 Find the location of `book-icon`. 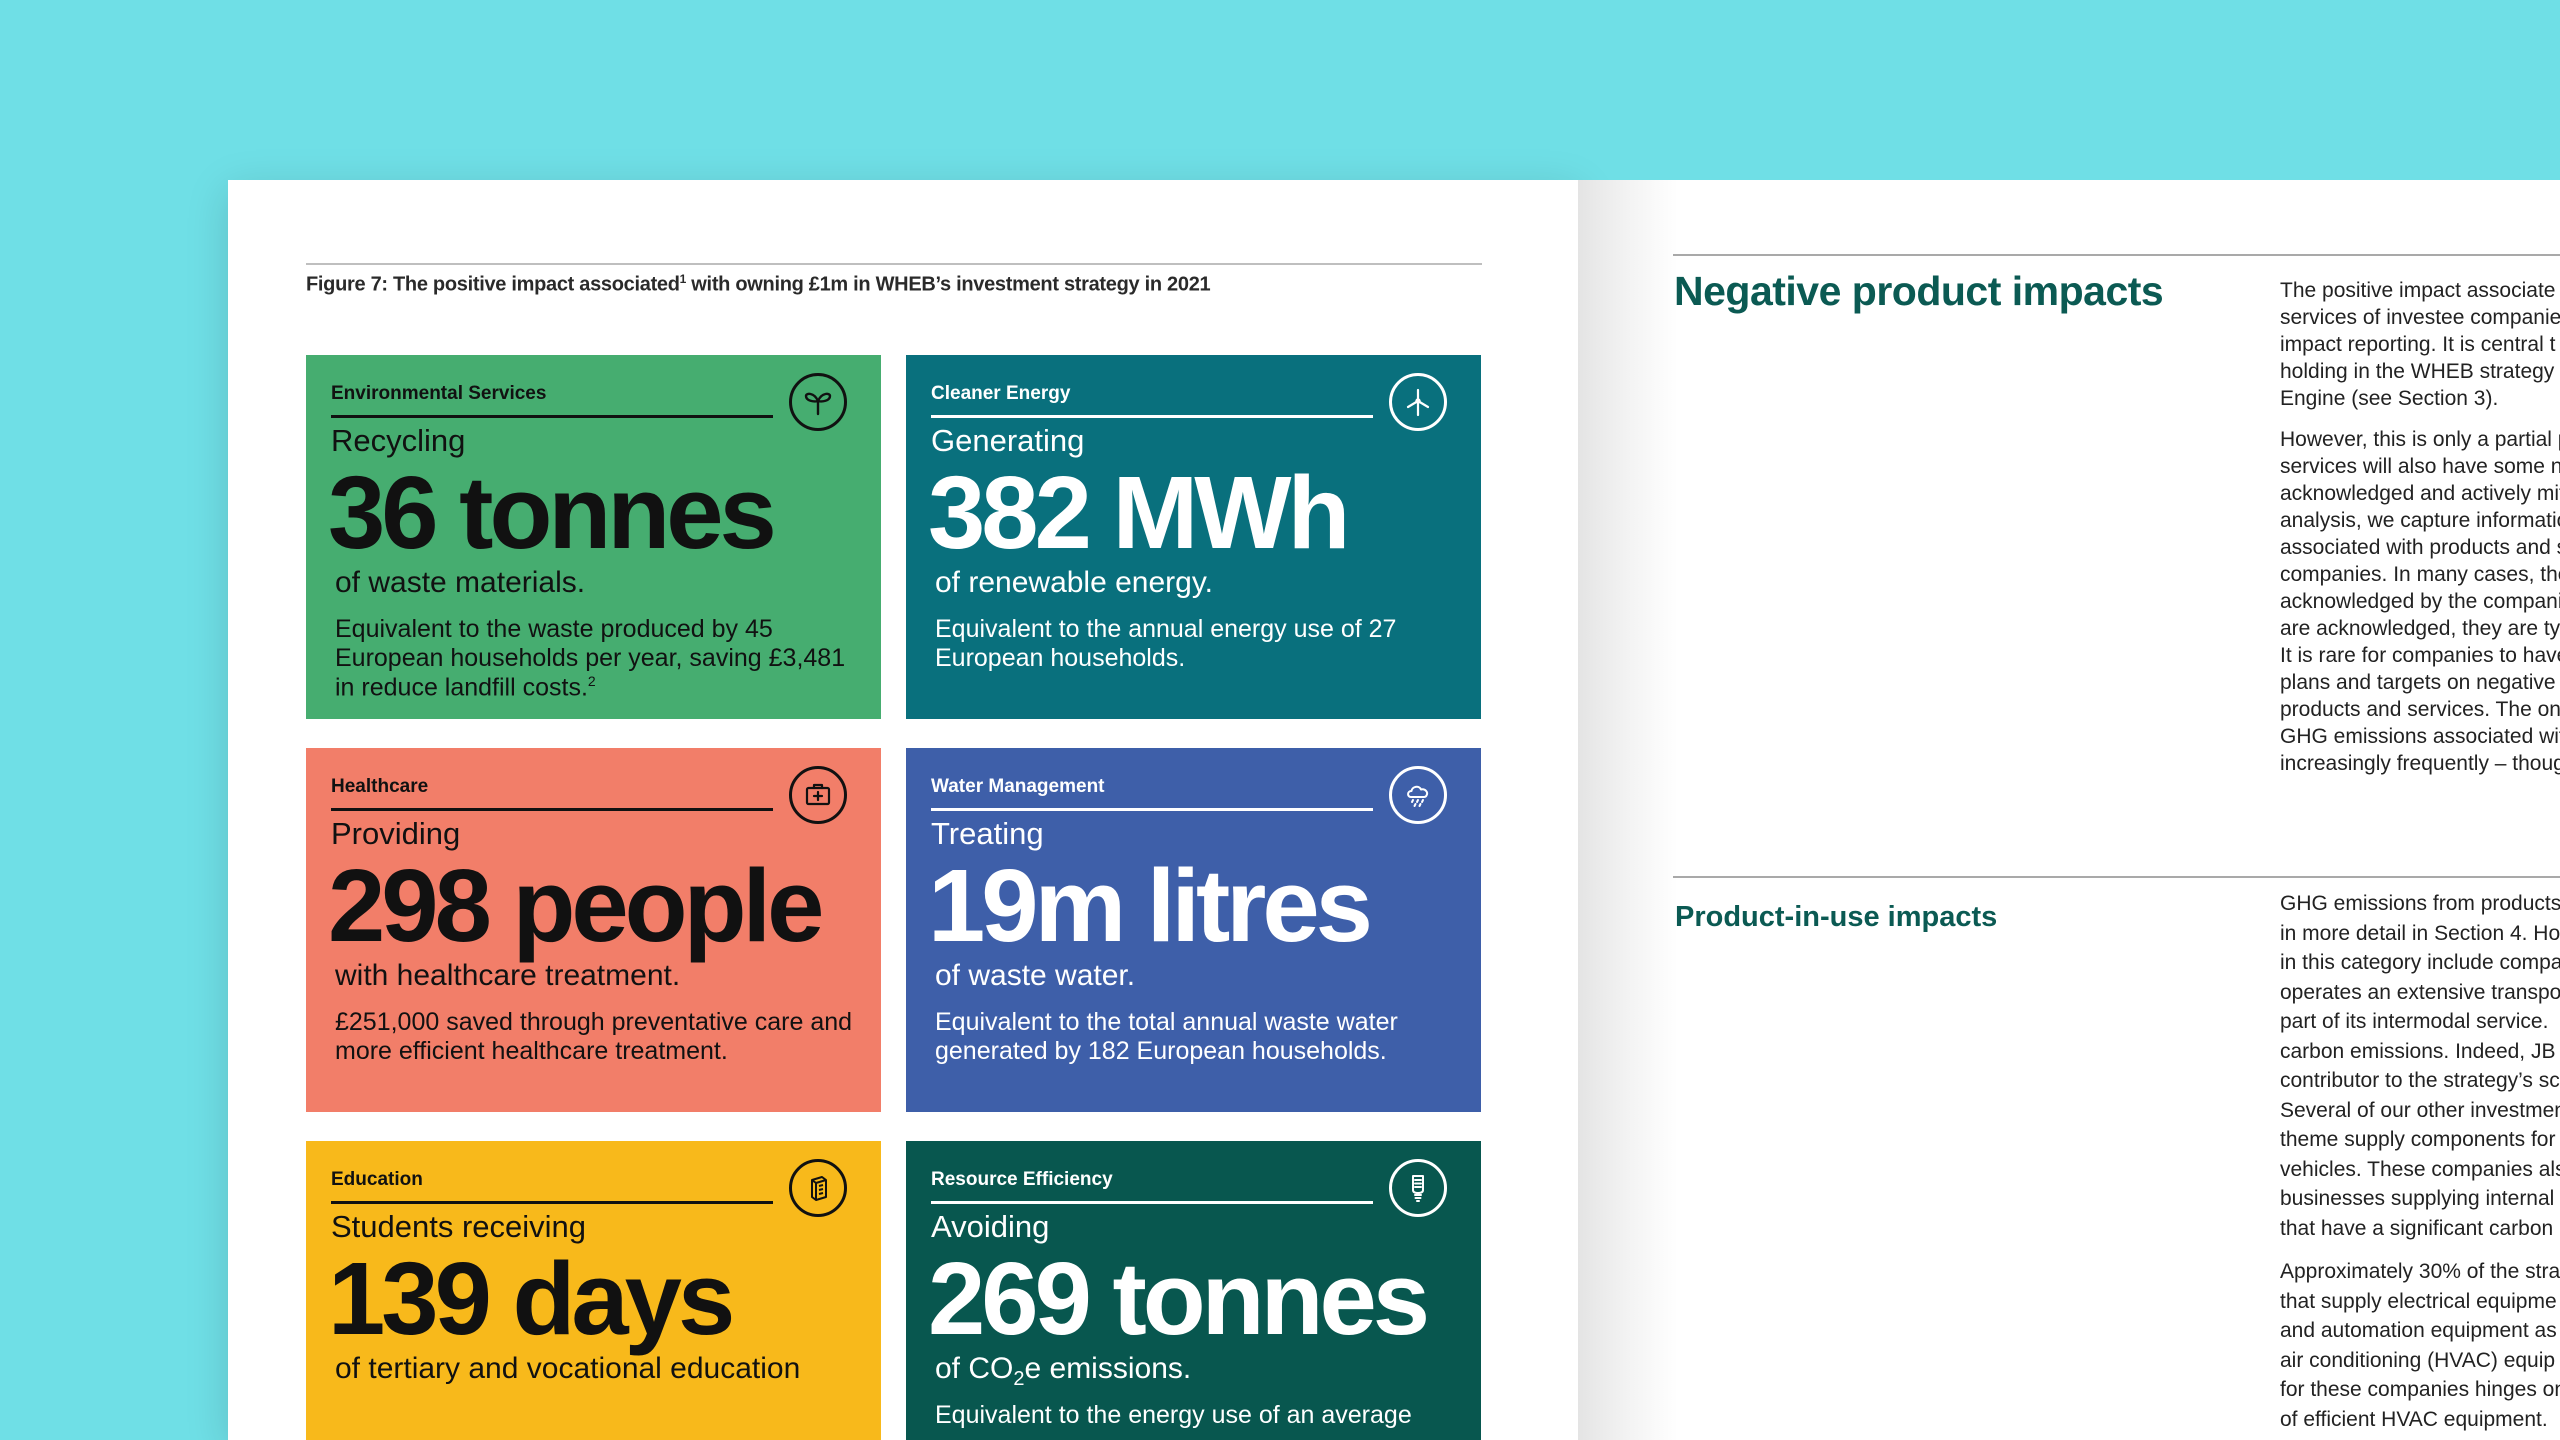

book-icon is located at coordinates (818, 1188).